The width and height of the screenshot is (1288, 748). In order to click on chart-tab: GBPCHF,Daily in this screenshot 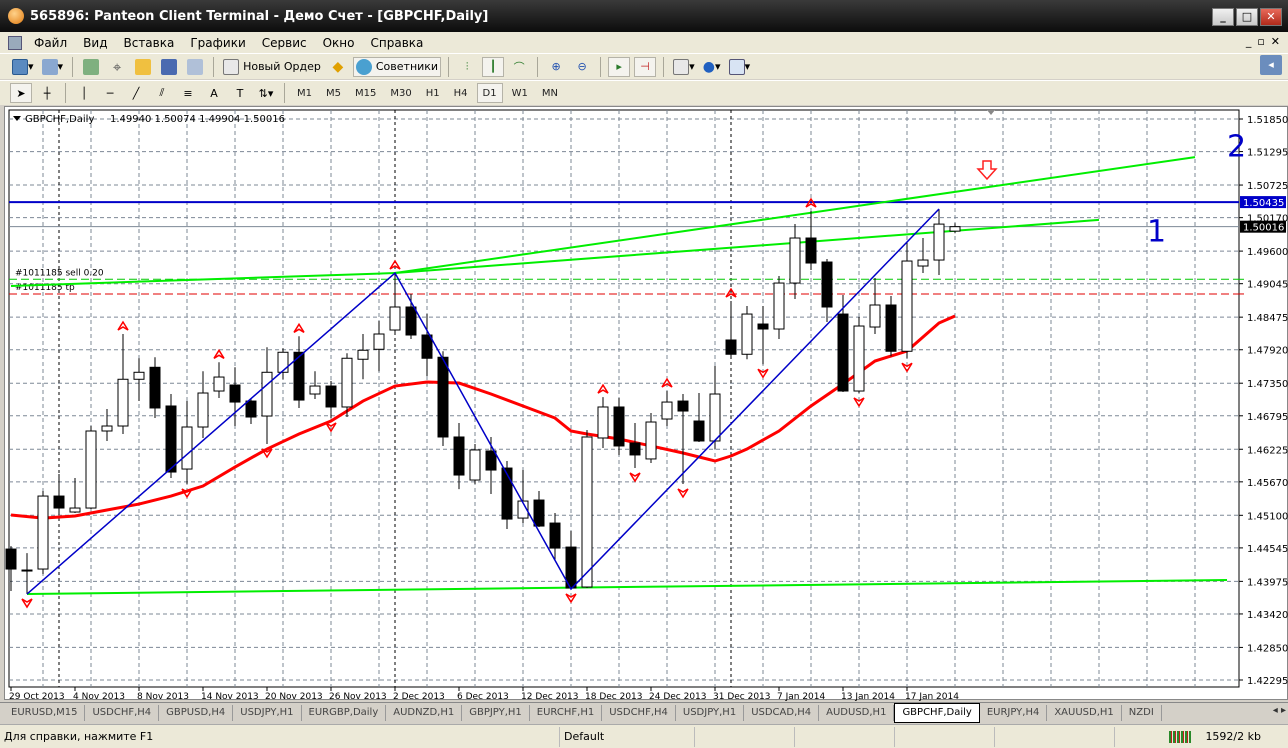, I will do `click(937, 712)`.